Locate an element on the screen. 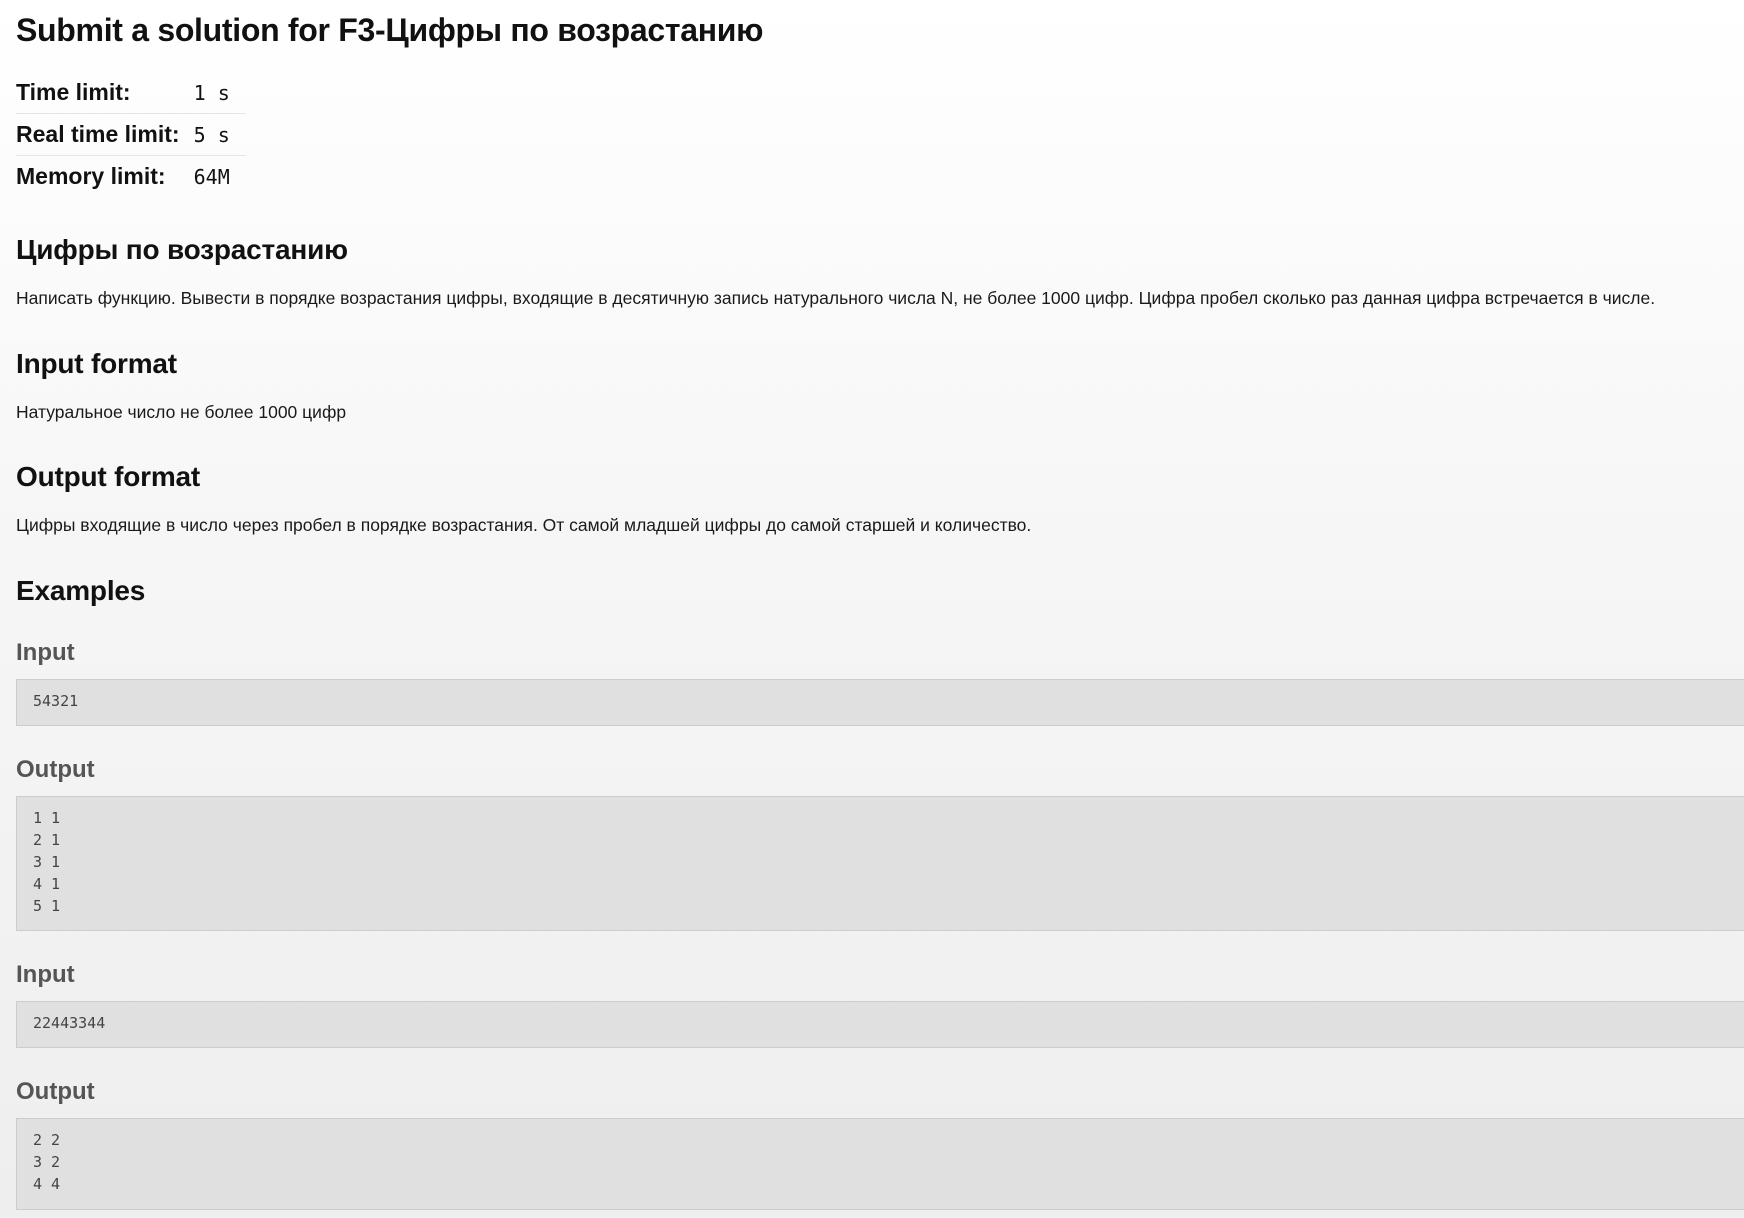  output-format-title: Output format is located at coordinates (108, 476).